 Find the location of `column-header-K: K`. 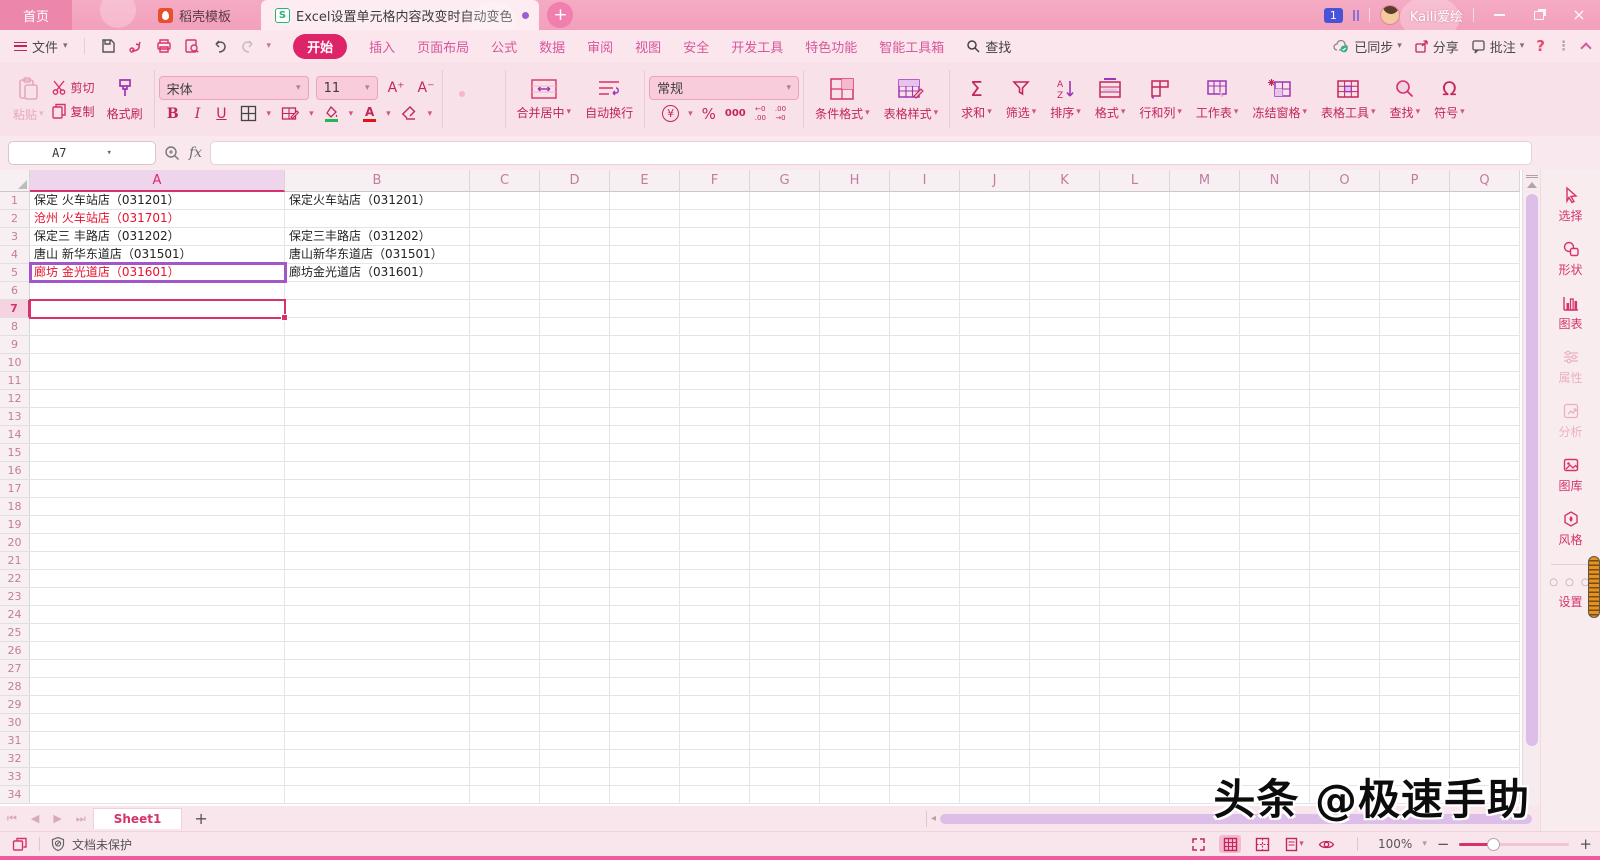

column-header-K: K is located at coordinates (1065, 181).